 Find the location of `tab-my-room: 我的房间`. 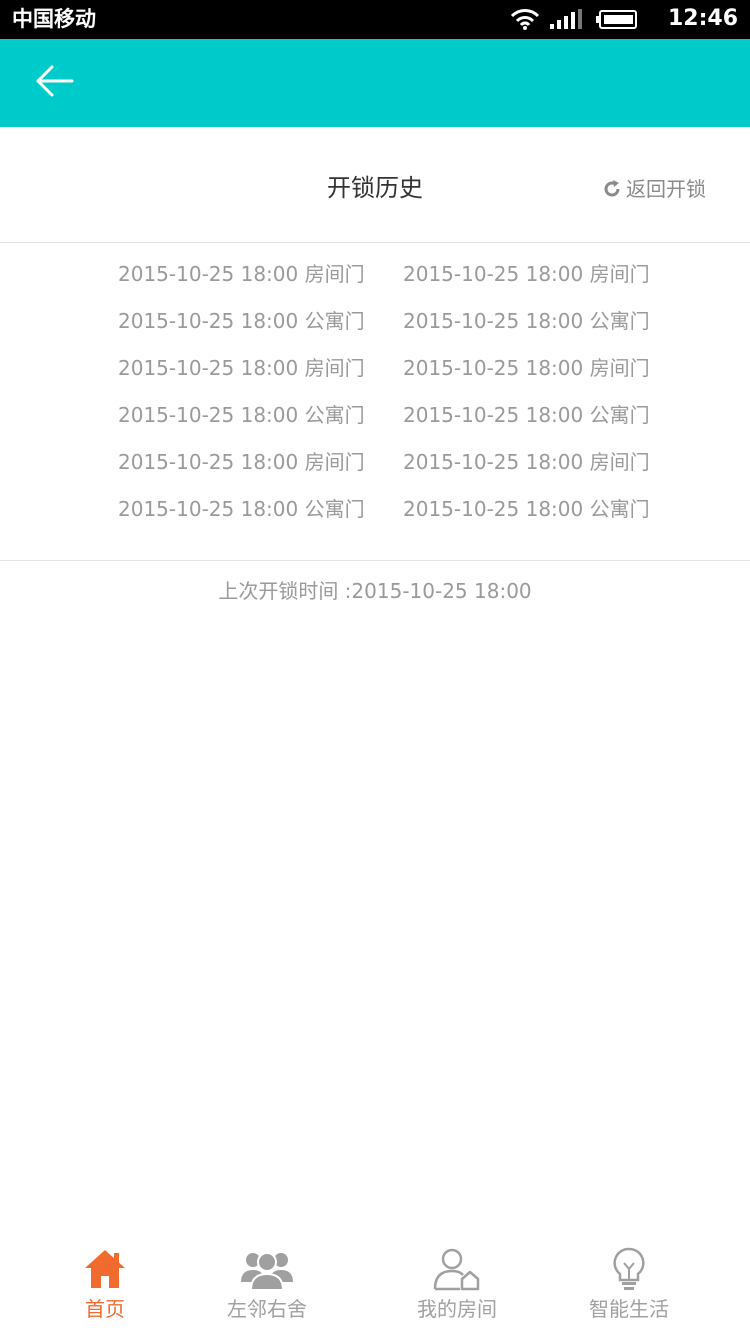

tab-my-room: 我的房间 is located at coordinates (457, 1284).